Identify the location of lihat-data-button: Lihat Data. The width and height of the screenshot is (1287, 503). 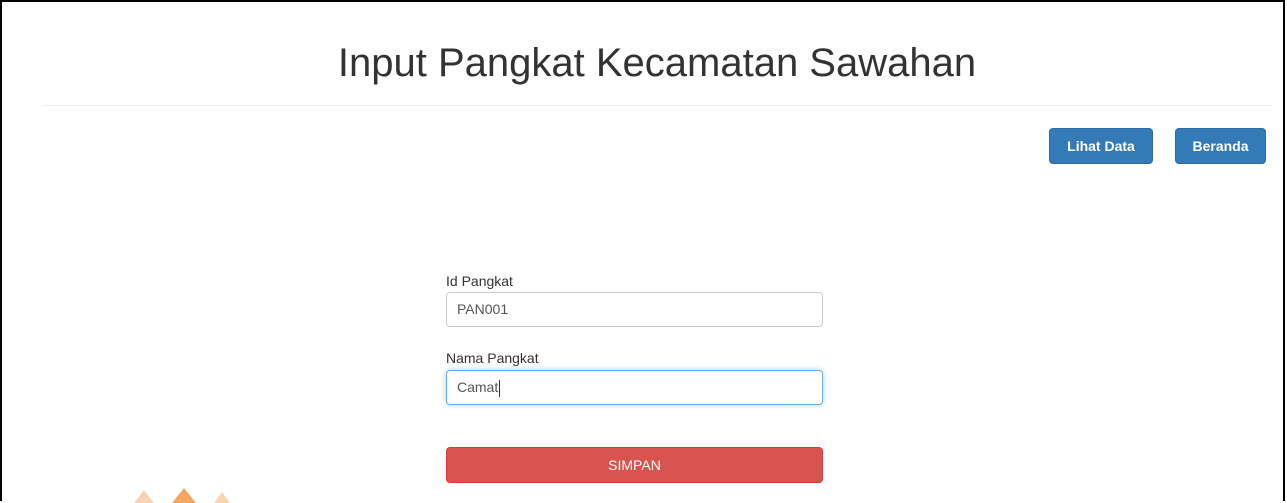
(1101, 146).